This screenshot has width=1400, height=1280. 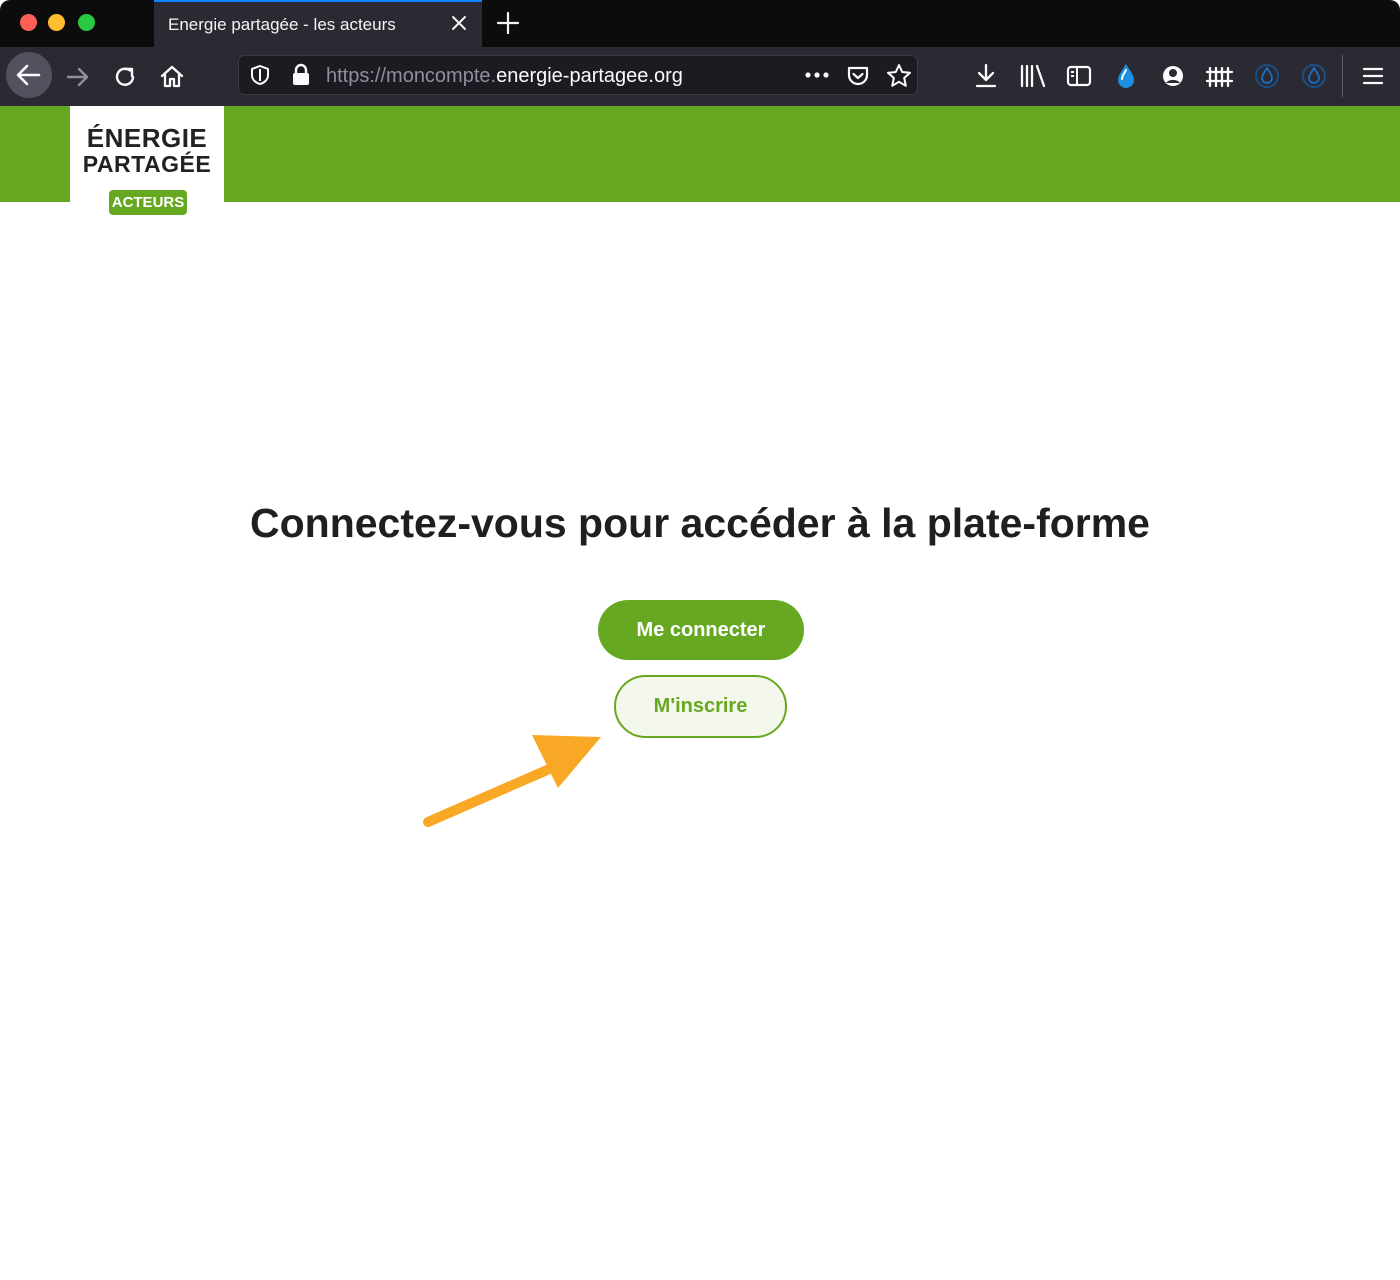 I want to click on address-bar: https://moncompte.energie-partagee.org, so click(x=578, y=75).